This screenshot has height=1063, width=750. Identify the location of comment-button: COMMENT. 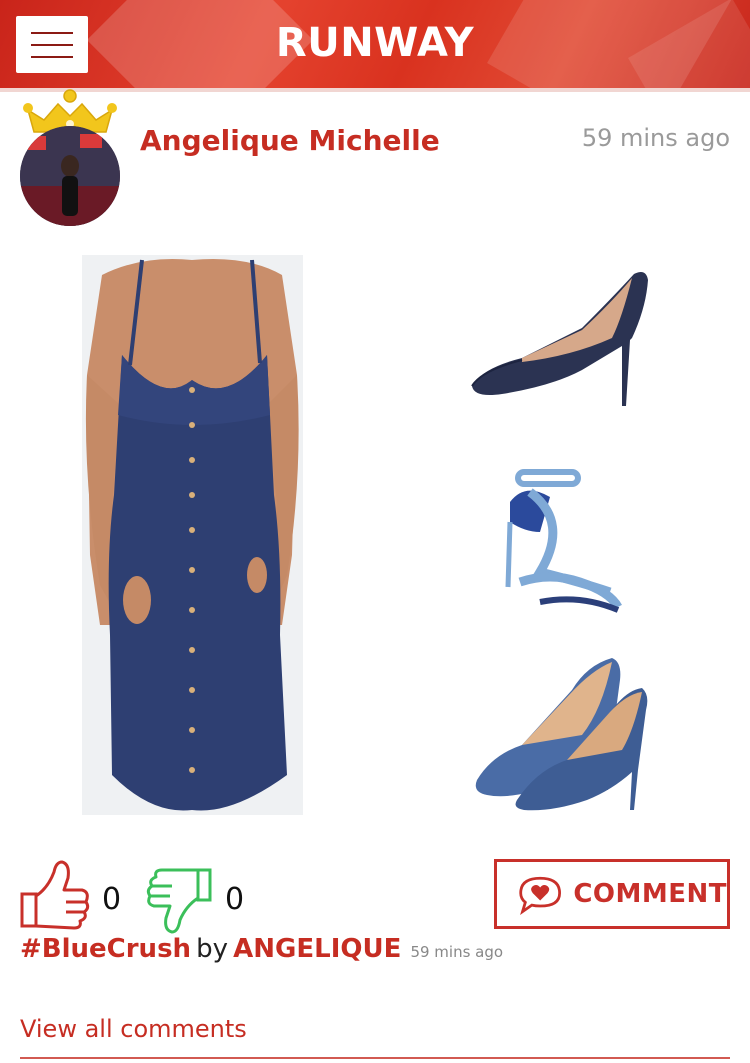
(612, 894).